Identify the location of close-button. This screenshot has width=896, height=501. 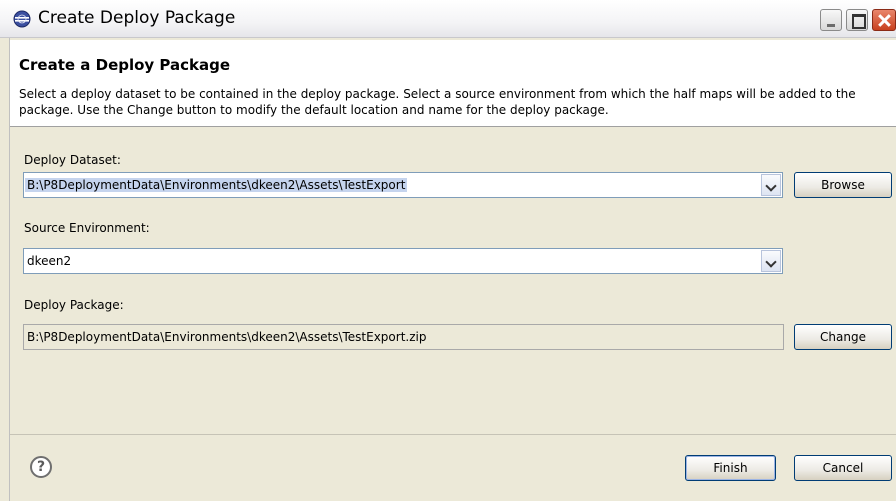
(884, 20).